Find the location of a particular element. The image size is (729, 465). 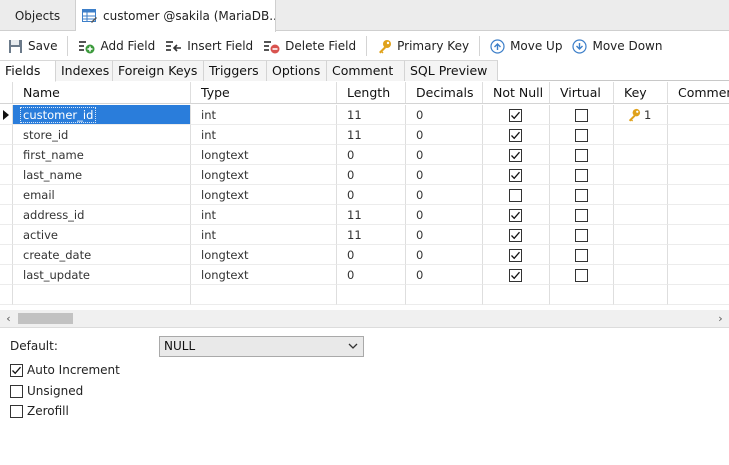

delete-field-button: Delete Field is located at coordinates (309, 46).